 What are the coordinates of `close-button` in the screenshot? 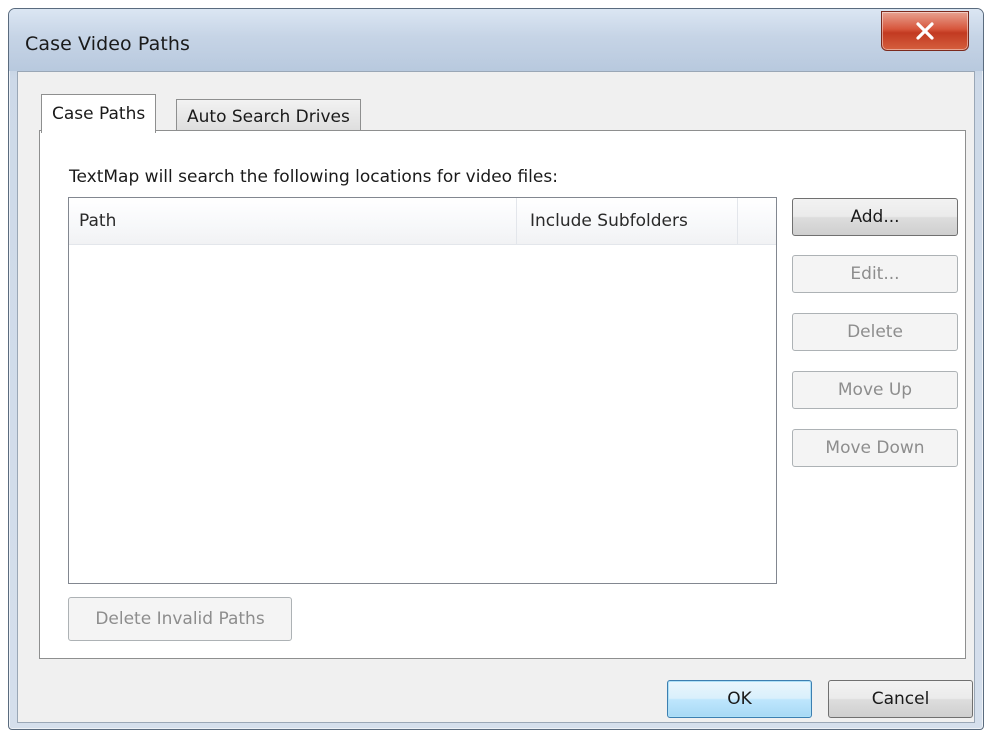 It's located at (925, 31).